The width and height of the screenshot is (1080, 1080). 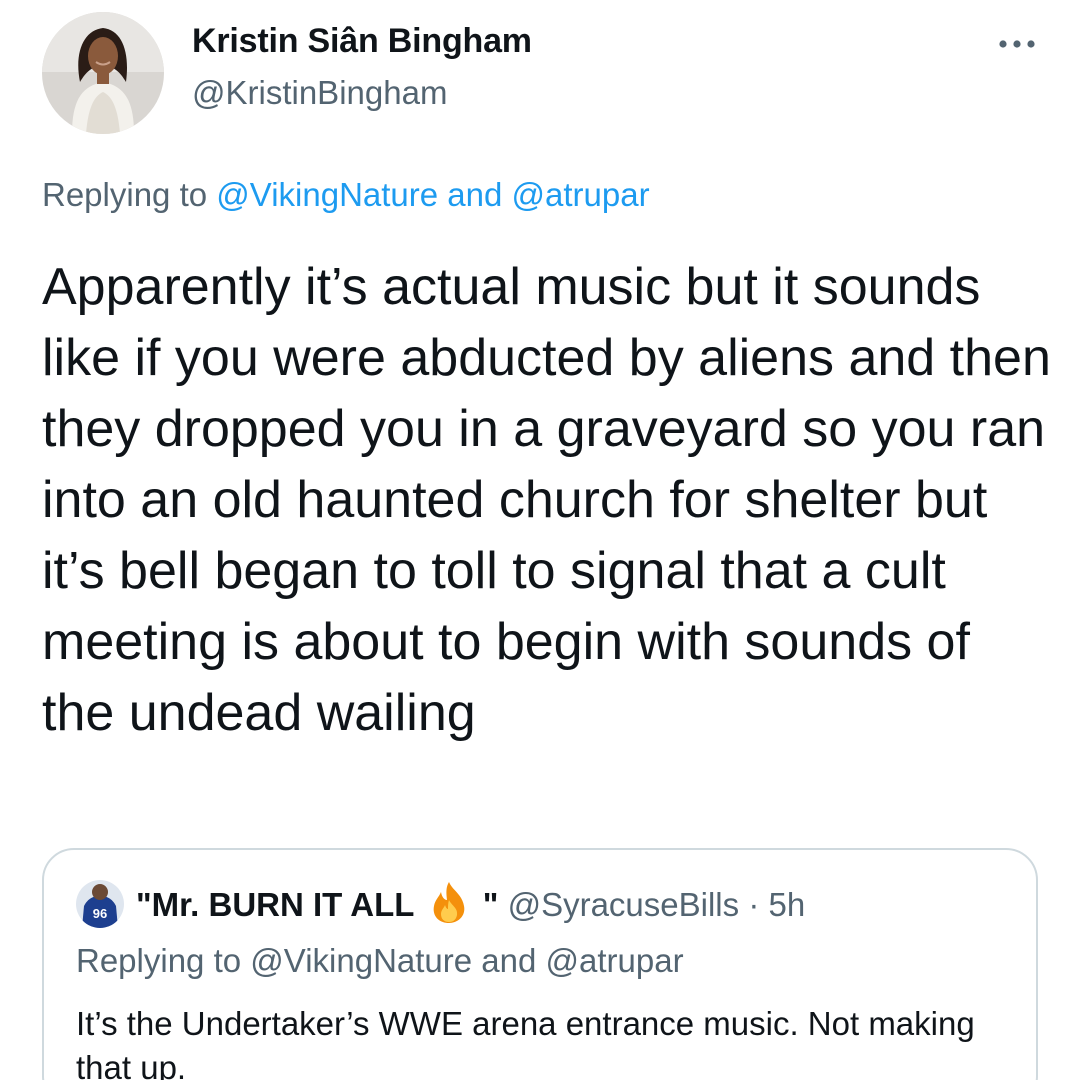 What do you see at coordinates (581, 194) in the screenshot?
I see `mention-link: @atrupar` at bounding box center [581, 194].